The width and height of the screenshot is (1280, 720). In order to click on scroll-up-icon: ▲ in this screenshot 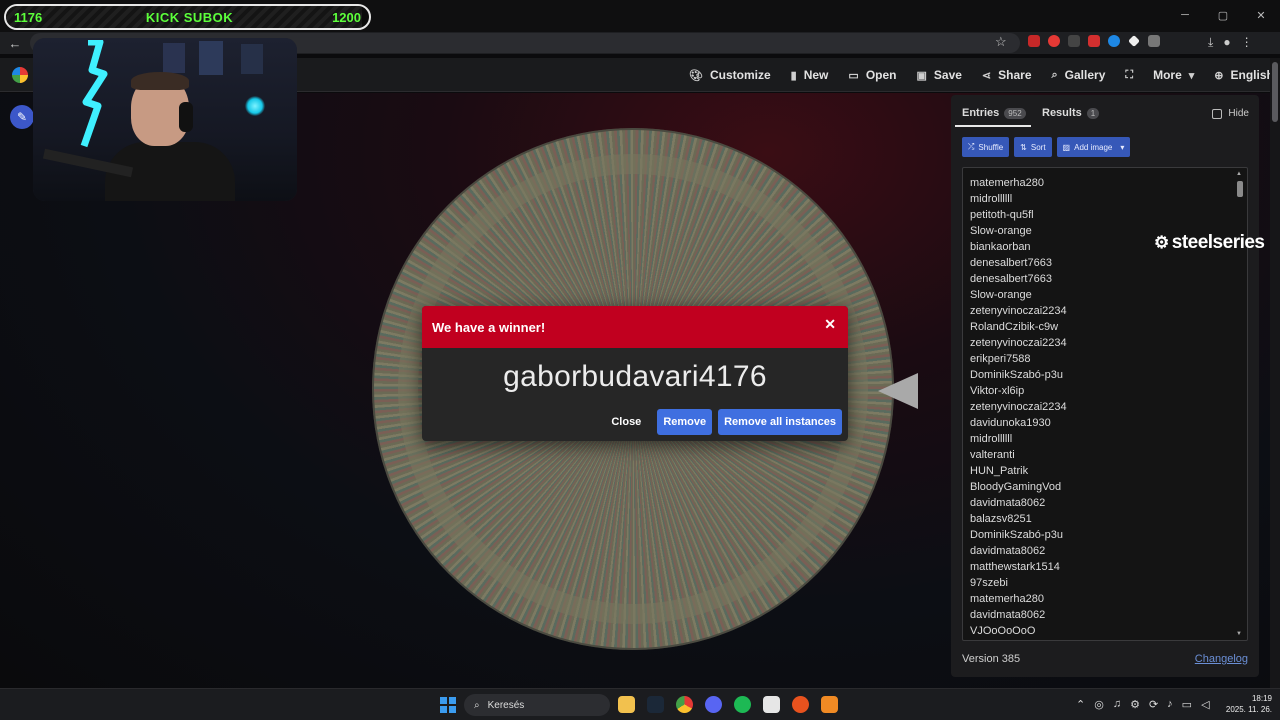, I will do `click(1239, 174)`.